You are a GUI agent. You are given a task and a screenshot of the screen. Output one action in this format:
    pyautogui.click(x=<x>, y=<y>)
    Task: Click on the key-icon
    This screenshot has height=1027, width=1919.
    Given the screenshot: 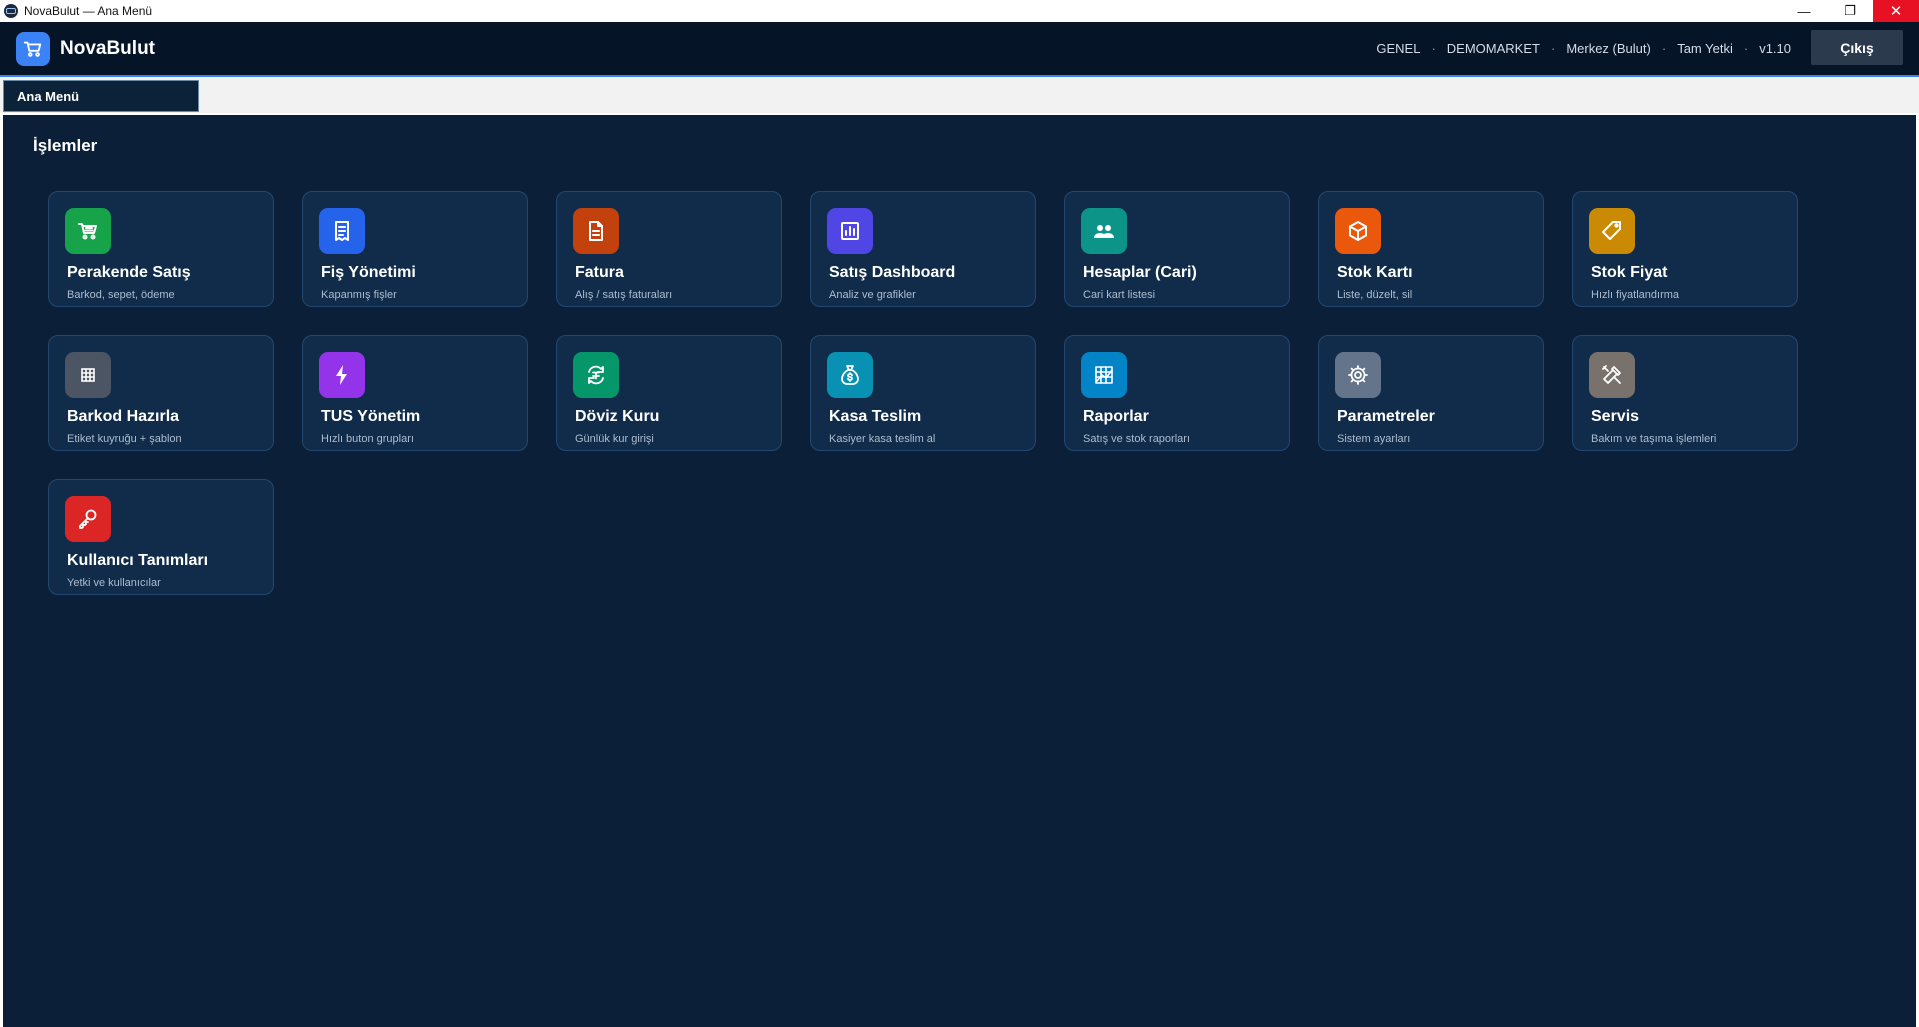 What is the action you would take?
    pyautogui.click(x=88, y=519)
    